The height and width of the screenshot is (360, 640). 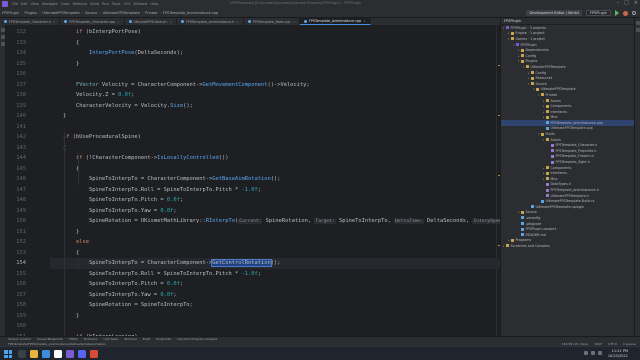 What do you see at coordinates (25, 200) in the screenshot?
I see `line-number: 148` at bounding box center [25, 200].